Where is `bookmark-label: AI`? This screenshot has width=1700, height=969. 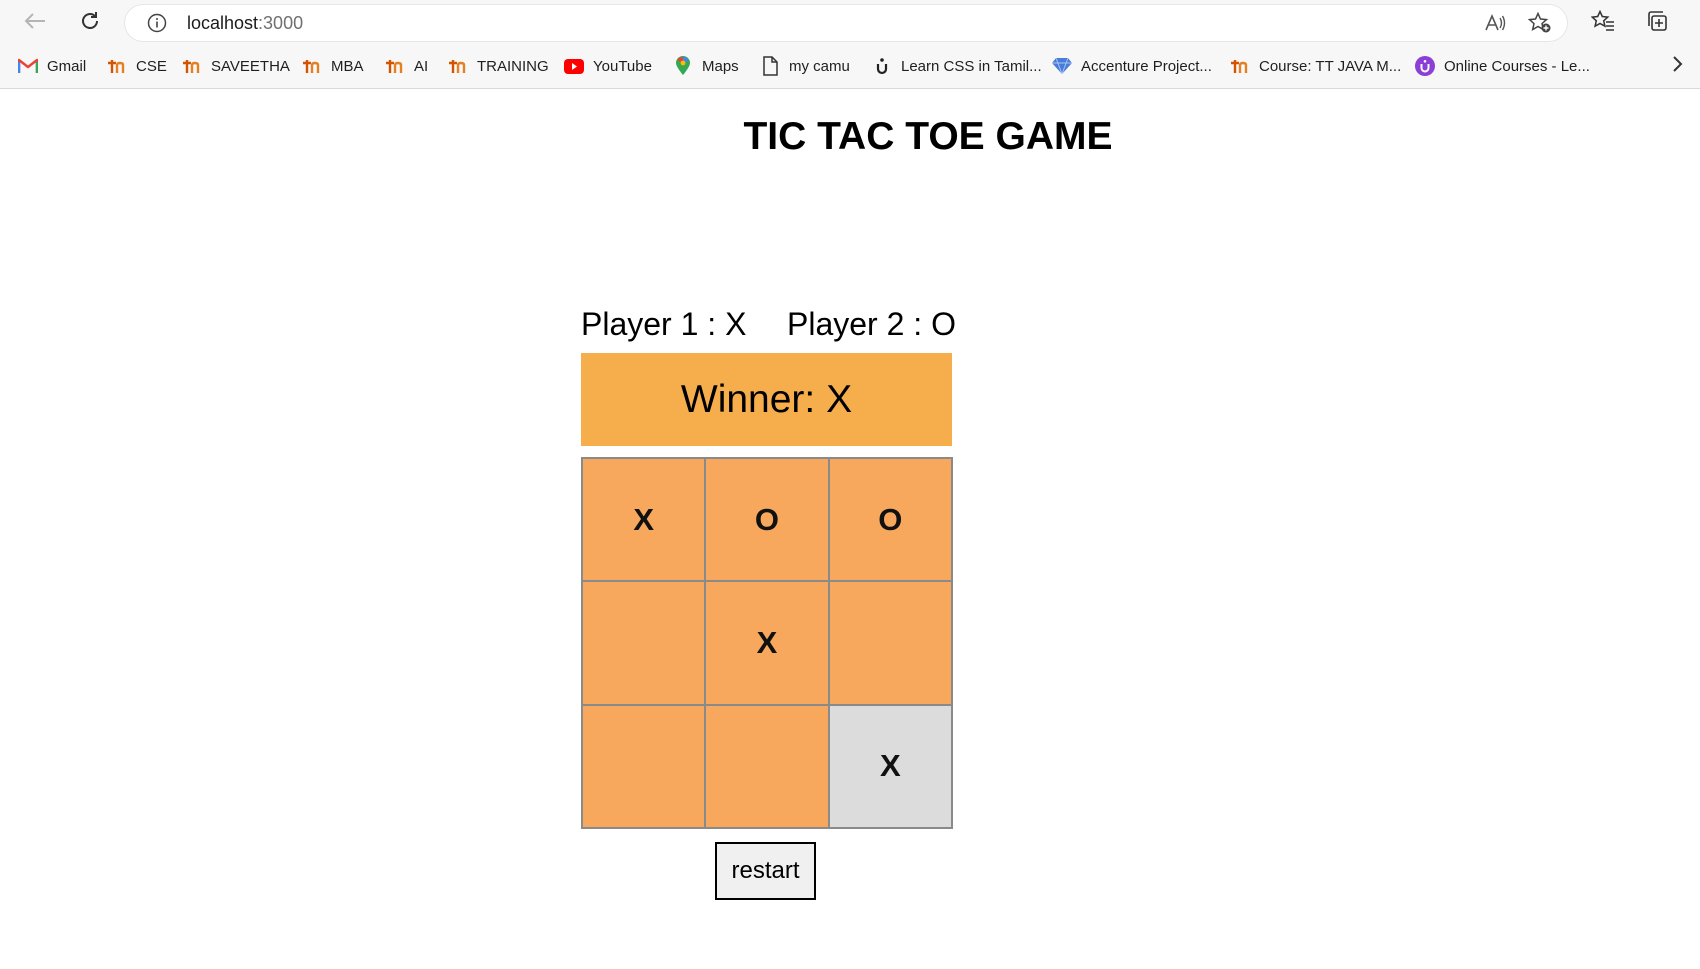
bookmark-label: AI is located at coordinates (421, 66).